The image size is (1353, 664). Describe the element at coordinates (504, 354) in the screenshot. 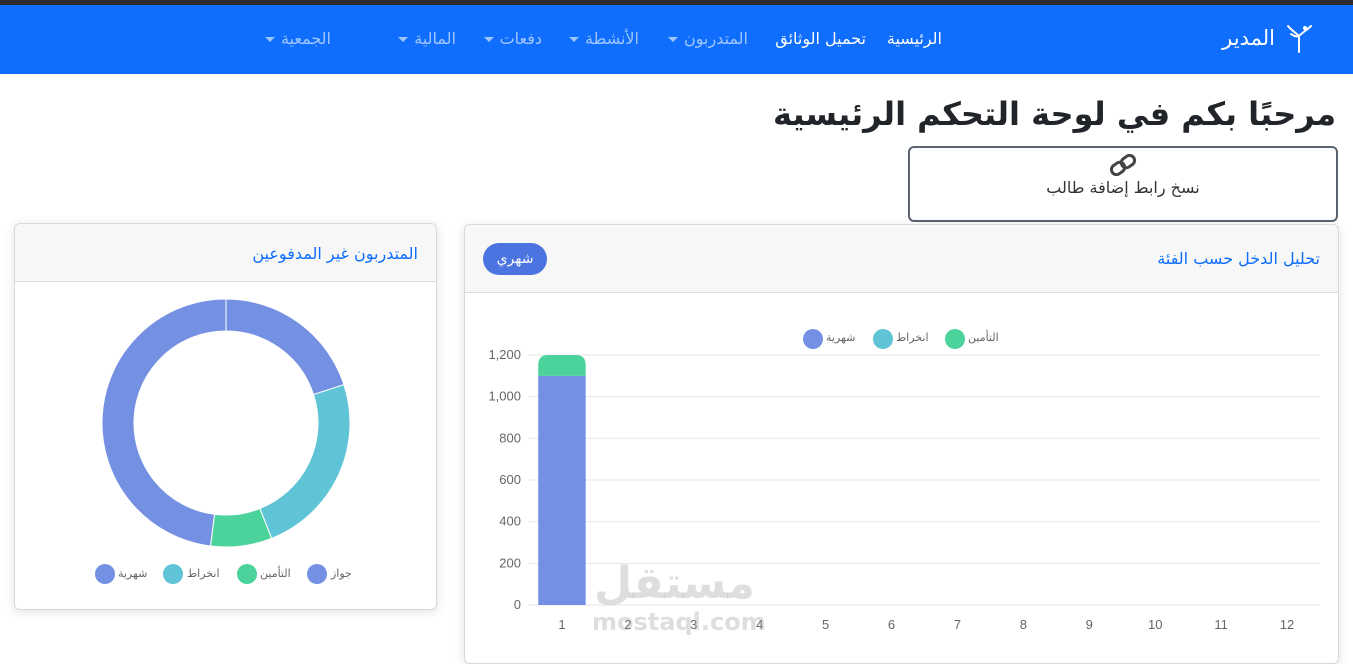

I see `y-tick-label: 1,200` at that location.